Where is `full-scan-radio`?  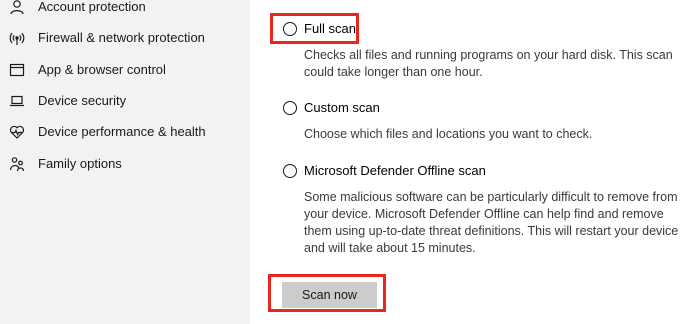
full-scan-radio is located at coordinates (290, 29).